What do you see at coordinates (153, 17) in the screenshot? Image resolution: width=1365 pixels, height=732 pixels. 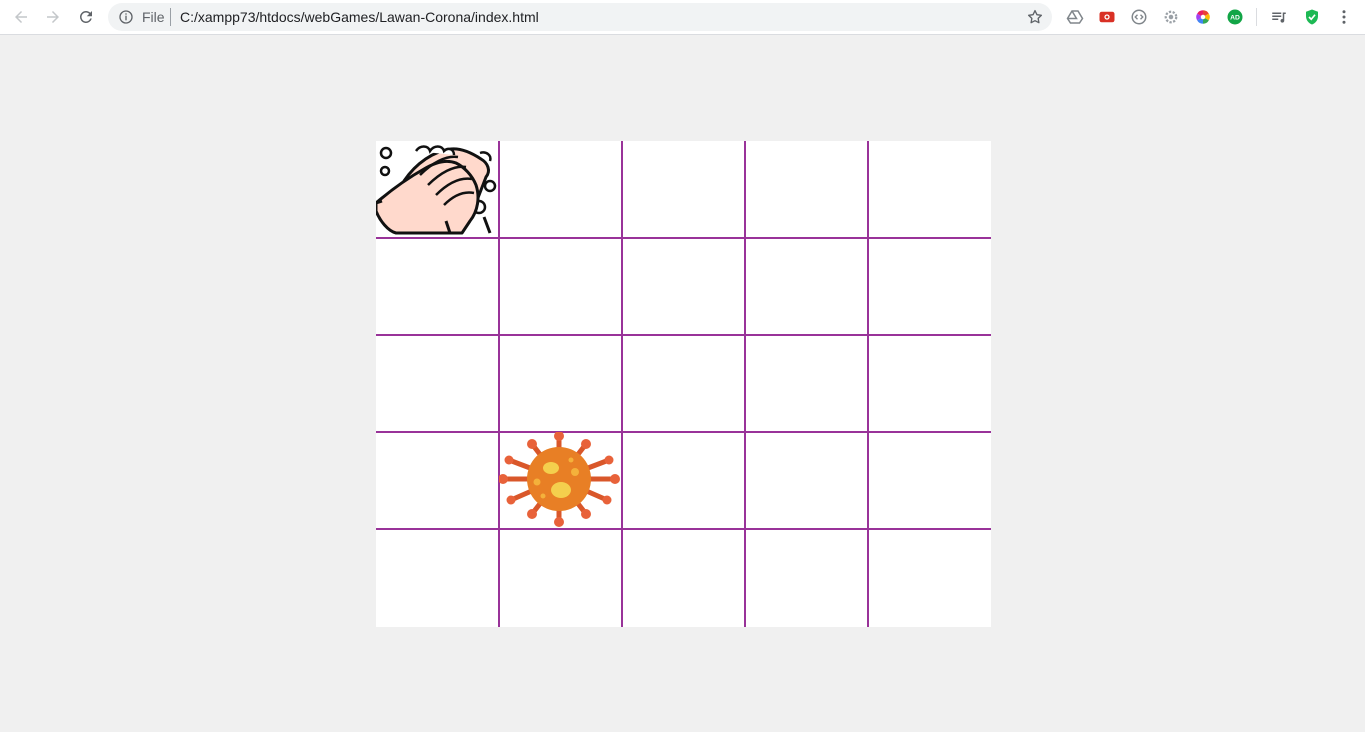 I see `scheme-label: File` at bounding box center [153, 17].